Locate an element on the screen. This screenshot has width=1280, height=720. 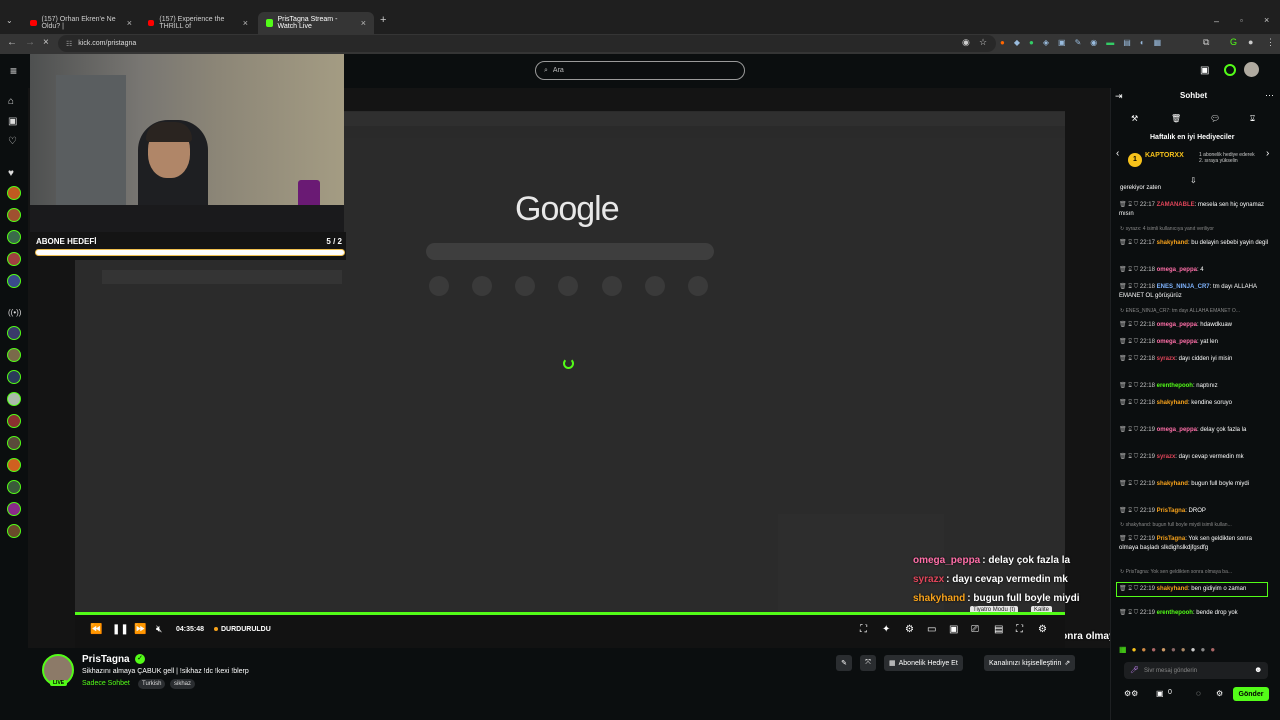
emote-icon: ▦ is located at coordinates (1123, 651).